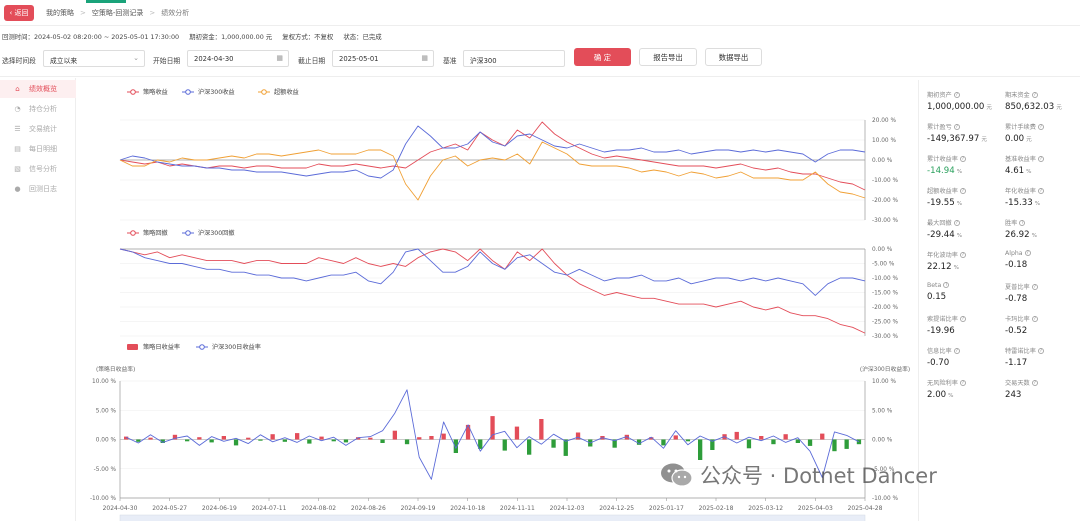 The image size is (1080, 525). I want to click on metric-value-text: 26.92, so click(1017, 235).